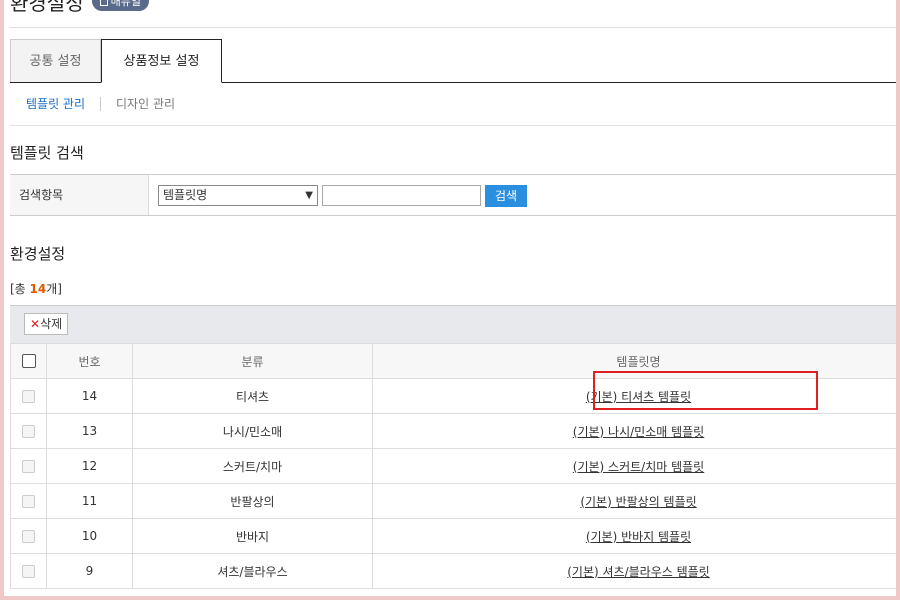  I want to click on table-toolbar: ✕삭제, so click(455, 324).